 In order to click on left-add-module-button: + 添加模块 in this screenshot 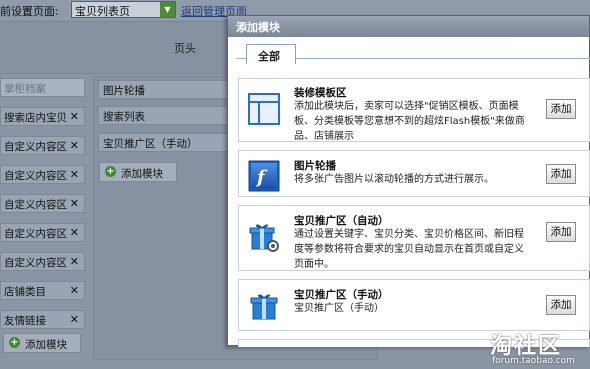, I will do `click(42, 343)`.